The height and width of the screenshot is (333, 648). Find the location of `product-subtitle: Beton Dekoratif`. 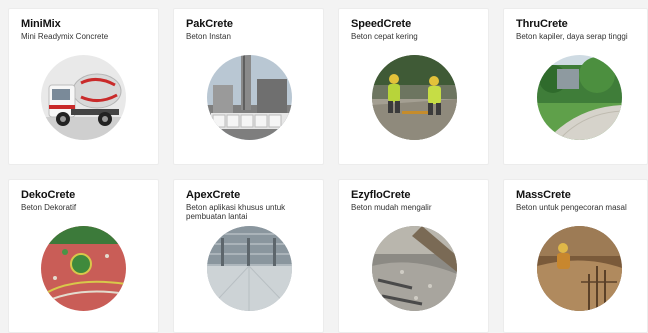

product-subtitle: Beton Dekoratif is located at coordinates (49, 207).